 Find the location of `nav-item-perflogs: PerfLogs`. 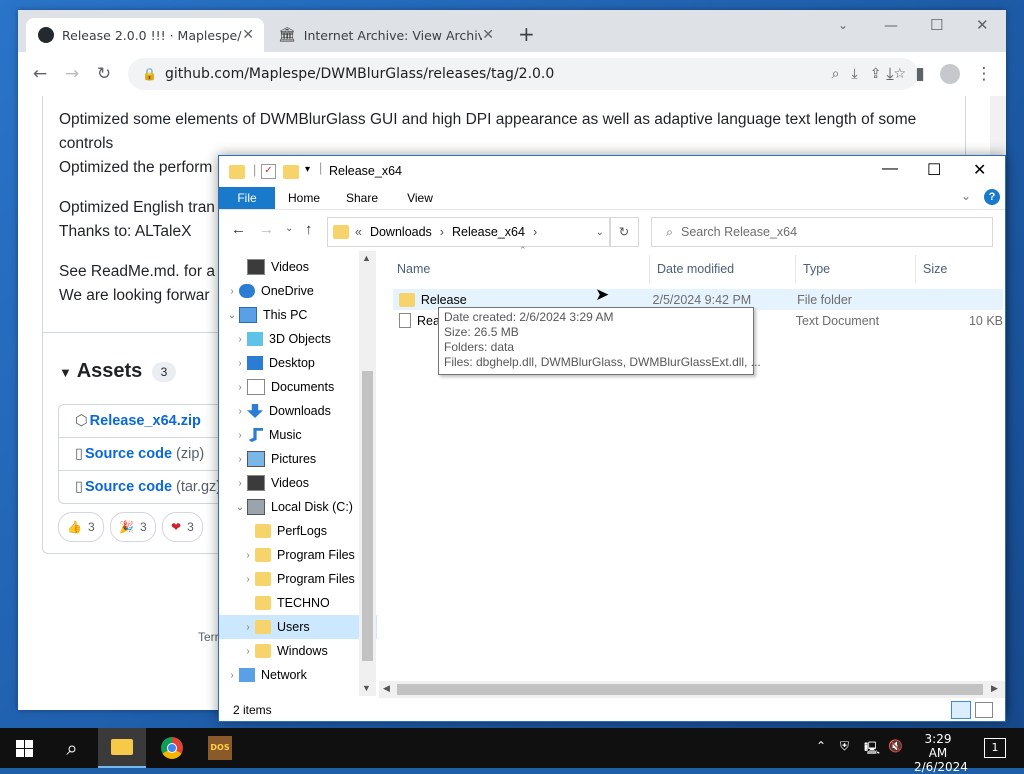

nav-item-perflogs: PerfLogs is located at coordinates (298, 531).